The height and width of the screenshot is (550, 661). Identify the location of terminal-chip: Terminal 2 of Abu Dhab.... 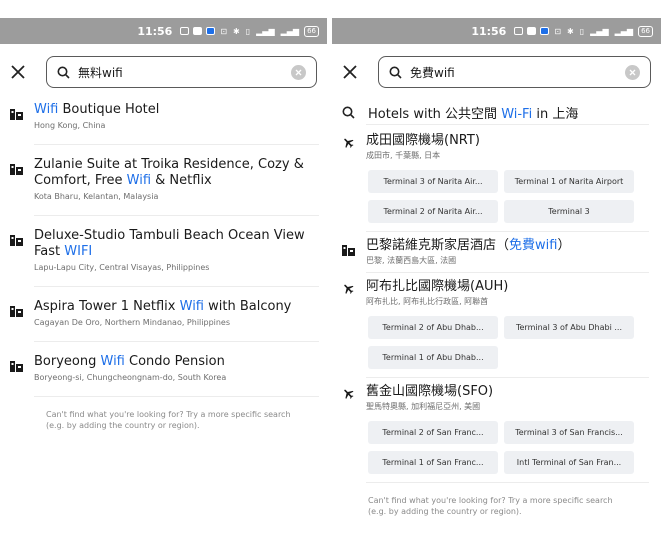
(433, 327).